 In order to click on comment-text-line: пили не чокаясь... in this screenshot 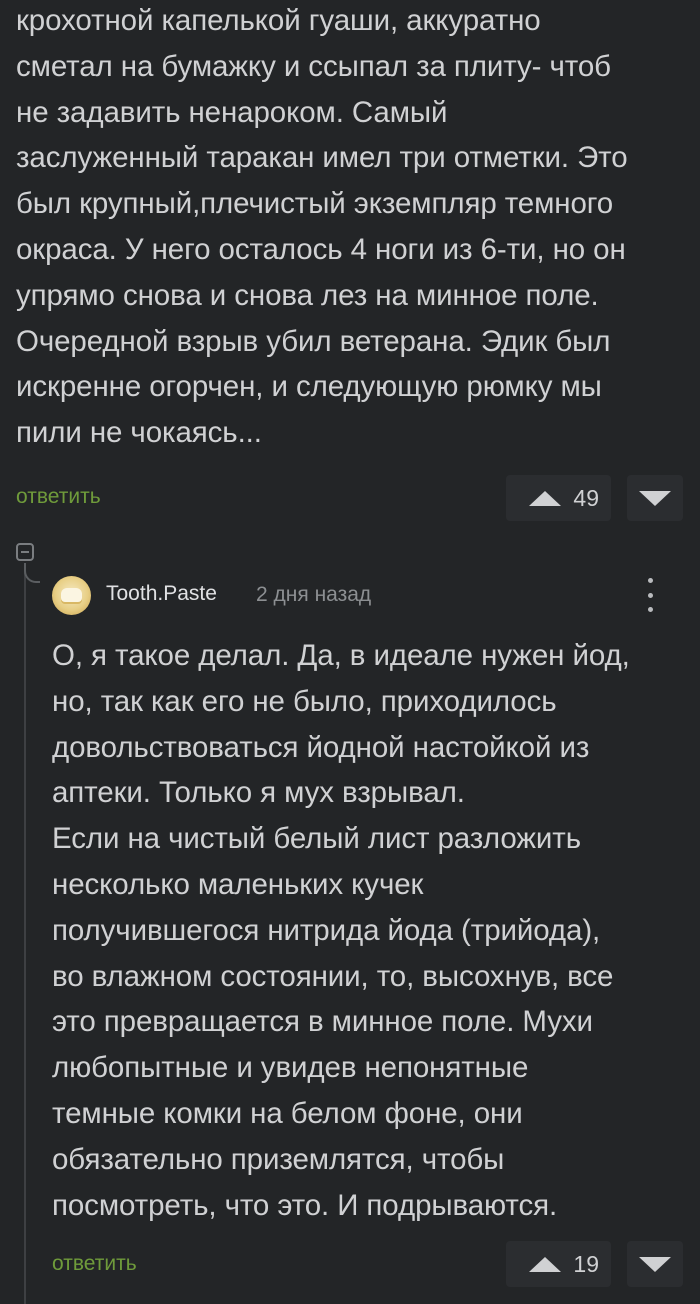, I will do `click(139, 433)`.